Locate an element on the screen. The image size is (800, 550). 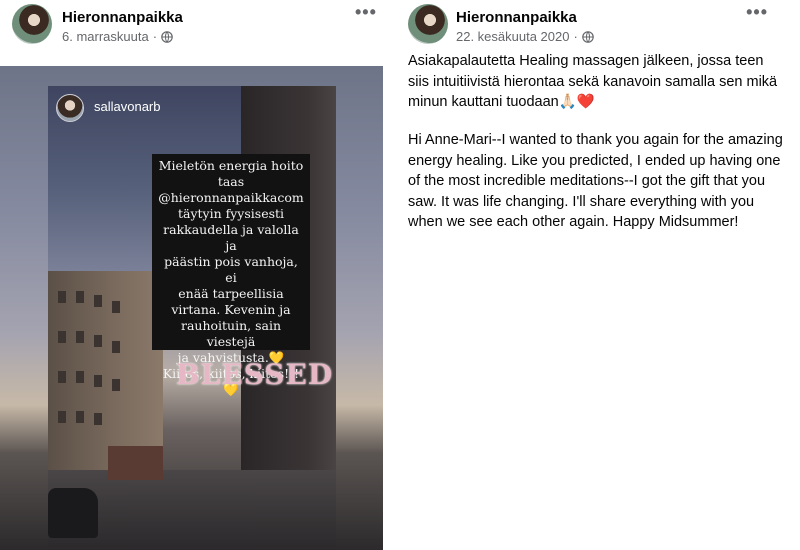
post-meta: 22. kesäkuuta 2020 · is located at coordinates (525, 36).